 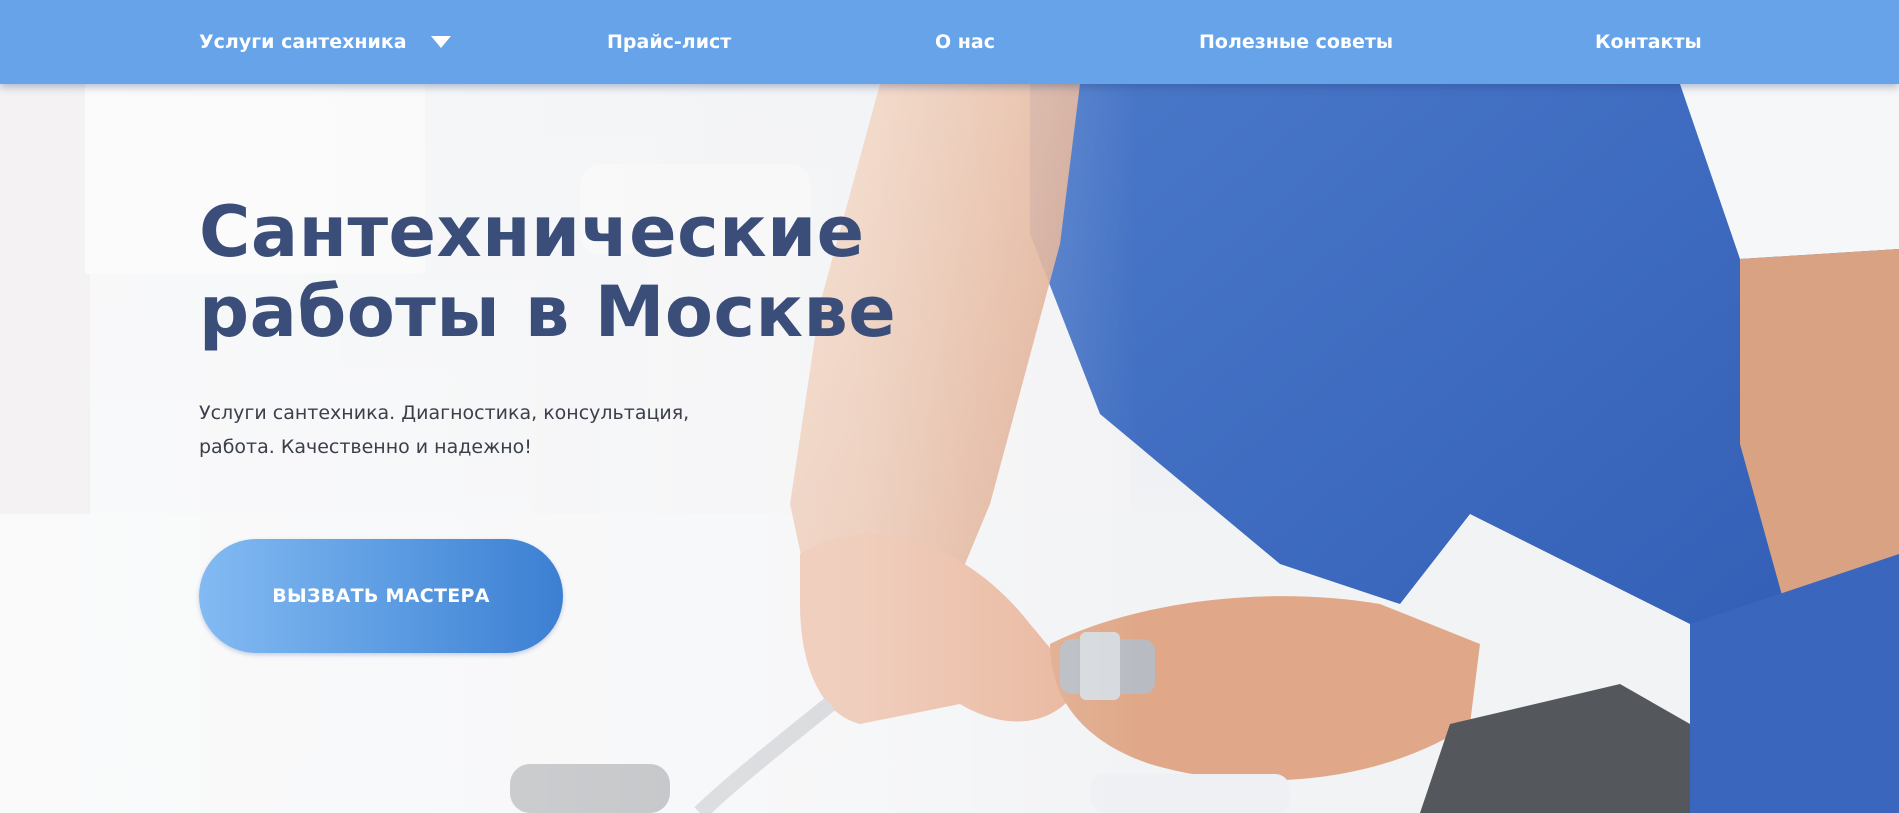 I want to click on call-master-button: ВЫЗВАТЬ МАСТЕРА, so click(x=381, y=596).